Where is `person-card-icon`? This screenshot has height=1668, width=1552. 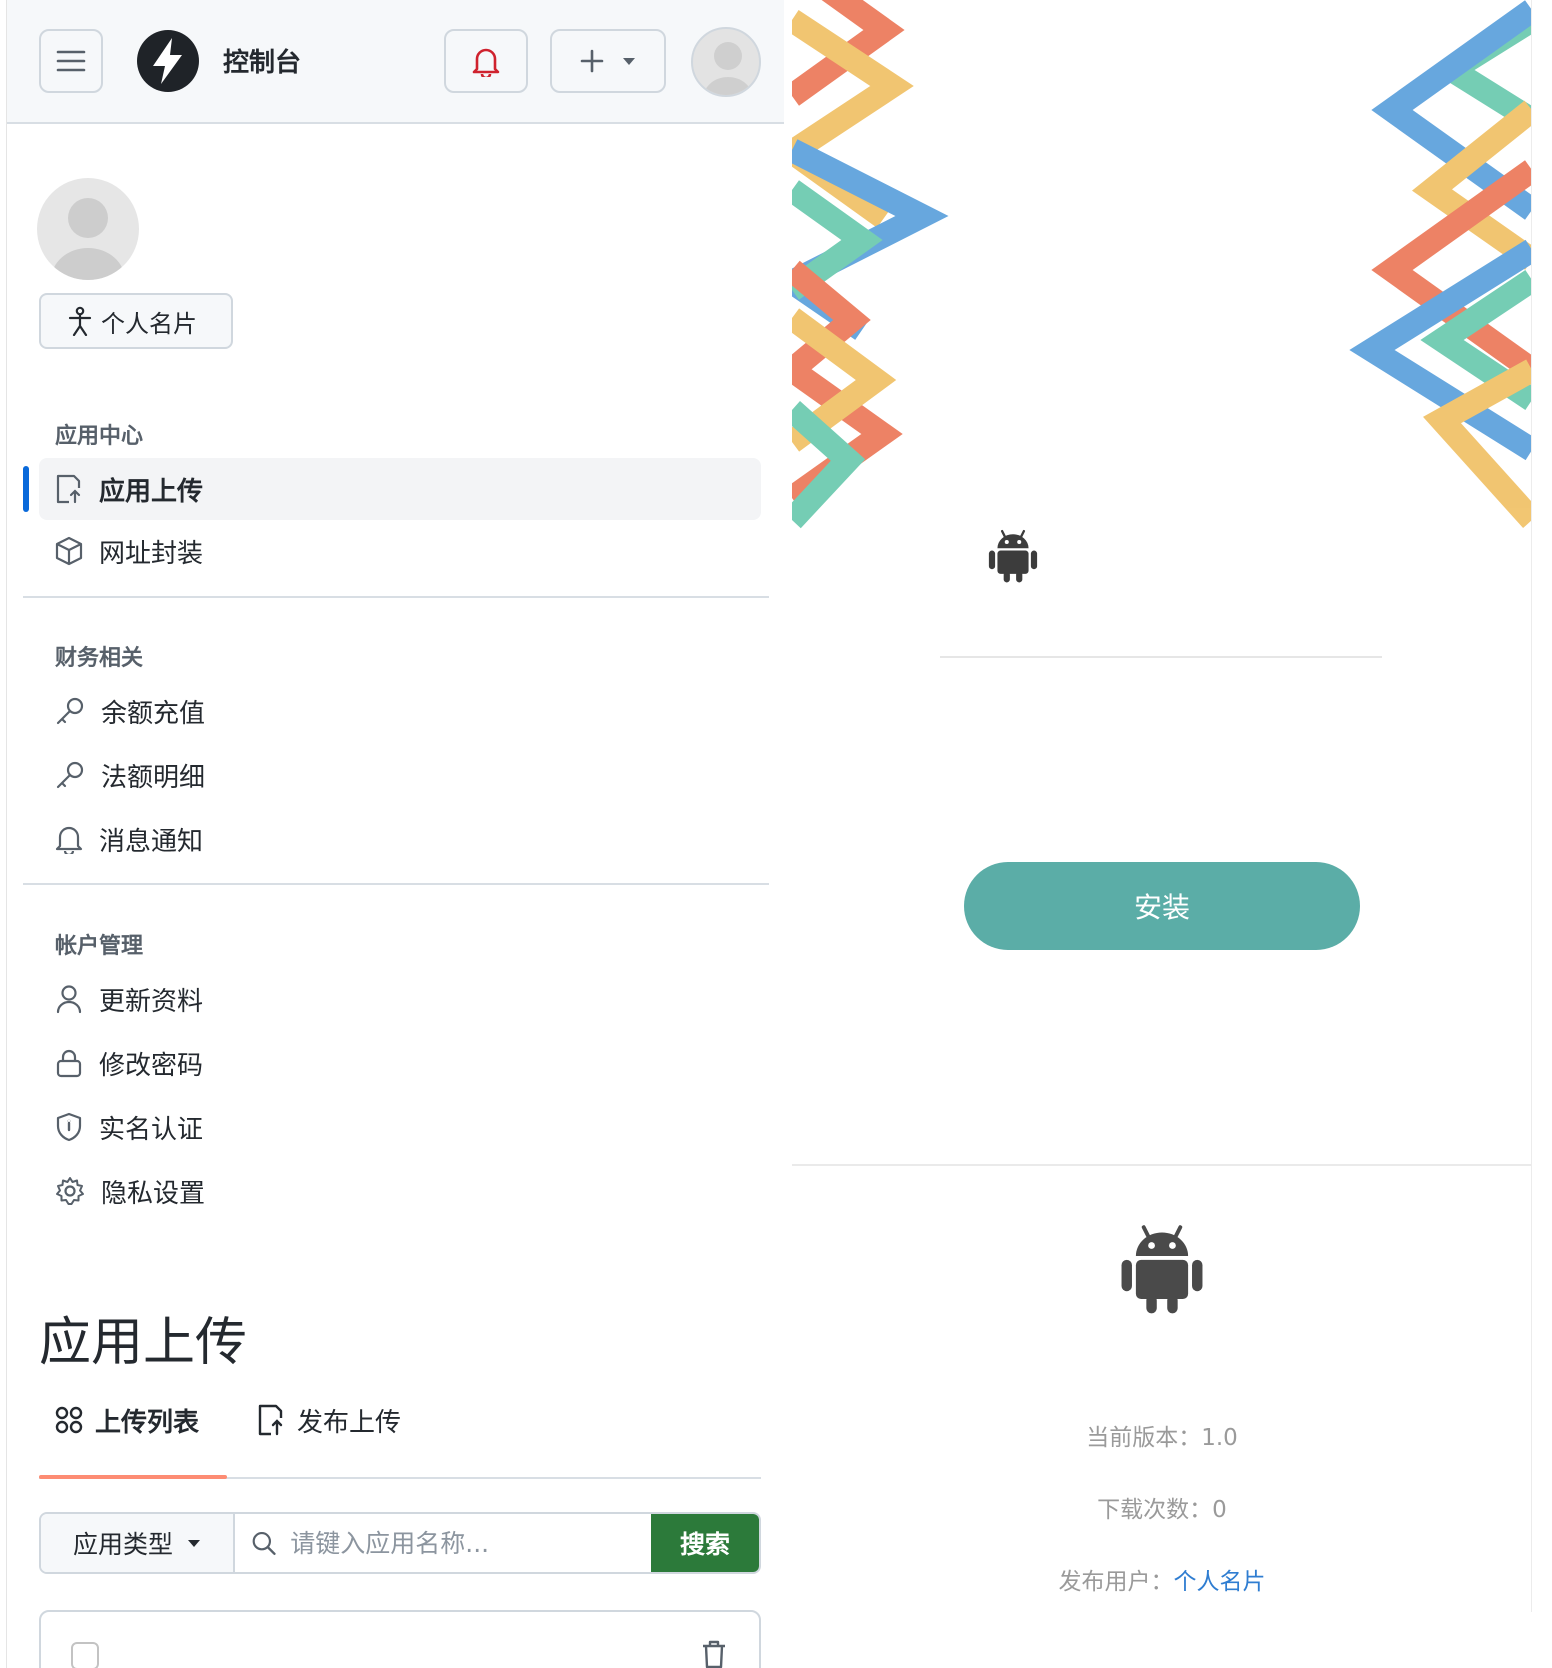
person-card-icon is located at coordinates (80, 321).